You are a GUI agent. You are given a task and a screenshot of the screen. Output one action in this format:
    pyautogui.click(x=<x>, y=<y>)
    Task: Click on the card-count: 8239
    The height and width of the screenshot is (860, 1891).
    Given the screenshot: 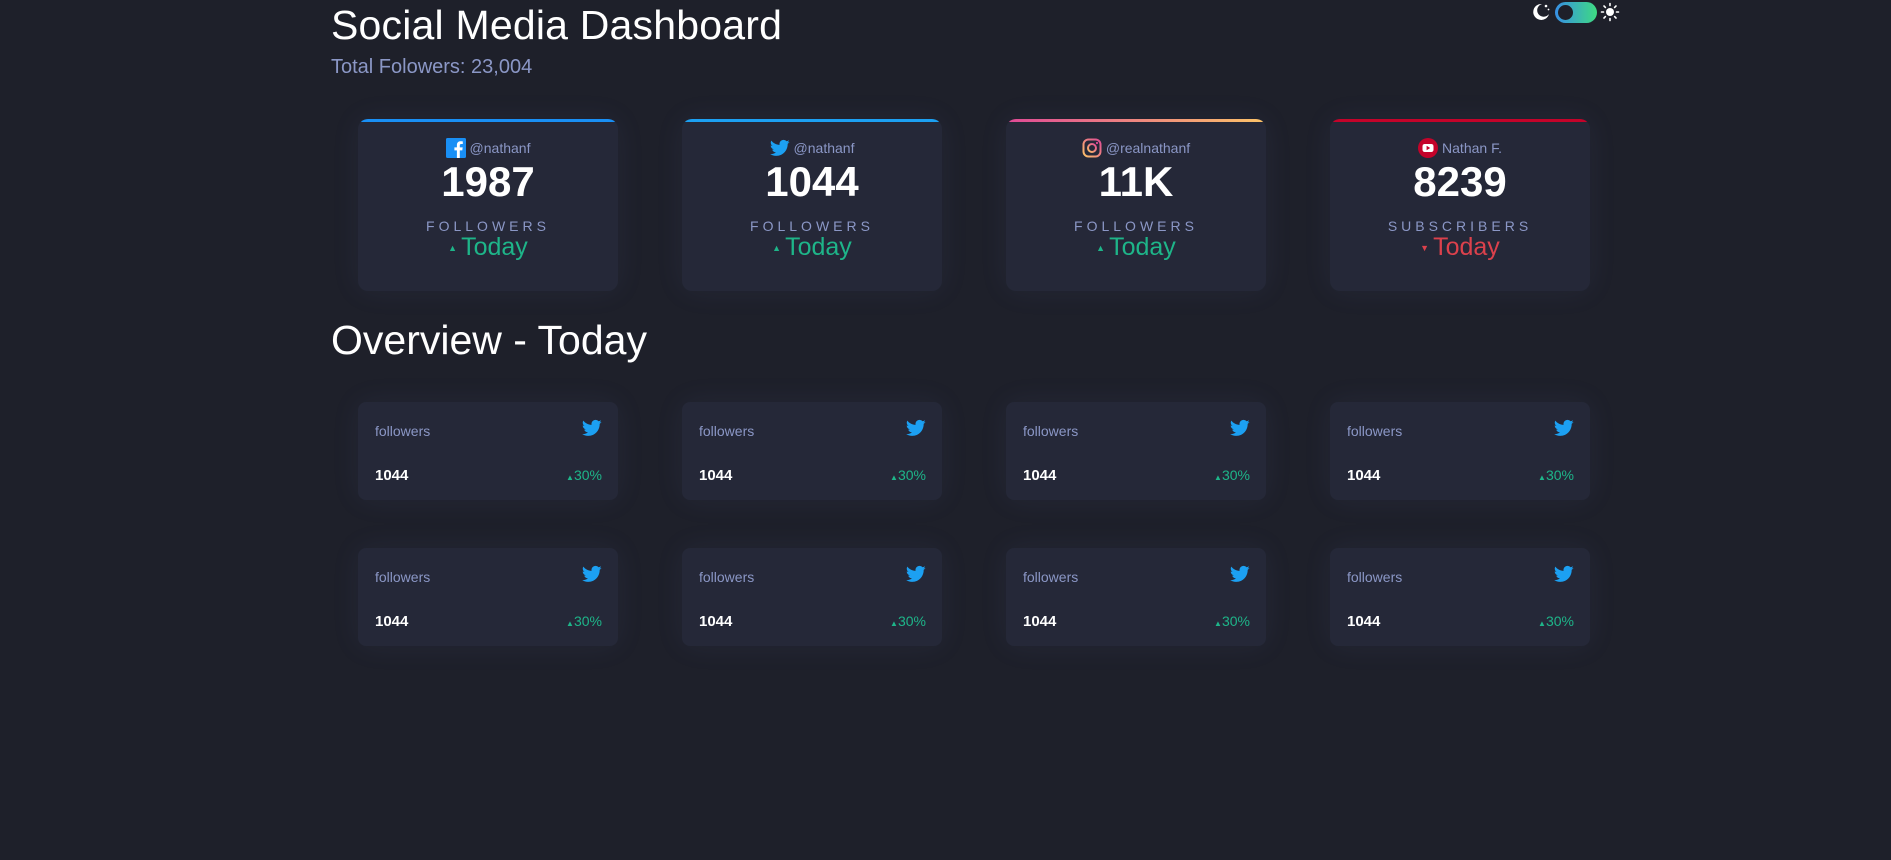 What is the action you would take?
    pyautogui.click(x=1460, y=181)
    